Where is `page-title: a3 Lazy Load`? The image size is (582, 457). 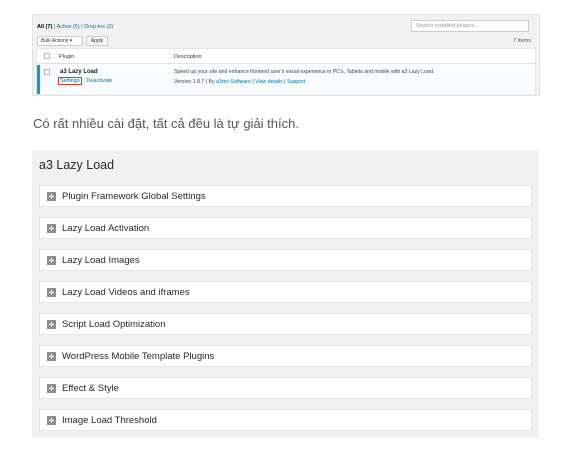
page-title: a3 Lazy Load is located at coordinates (77, 165).